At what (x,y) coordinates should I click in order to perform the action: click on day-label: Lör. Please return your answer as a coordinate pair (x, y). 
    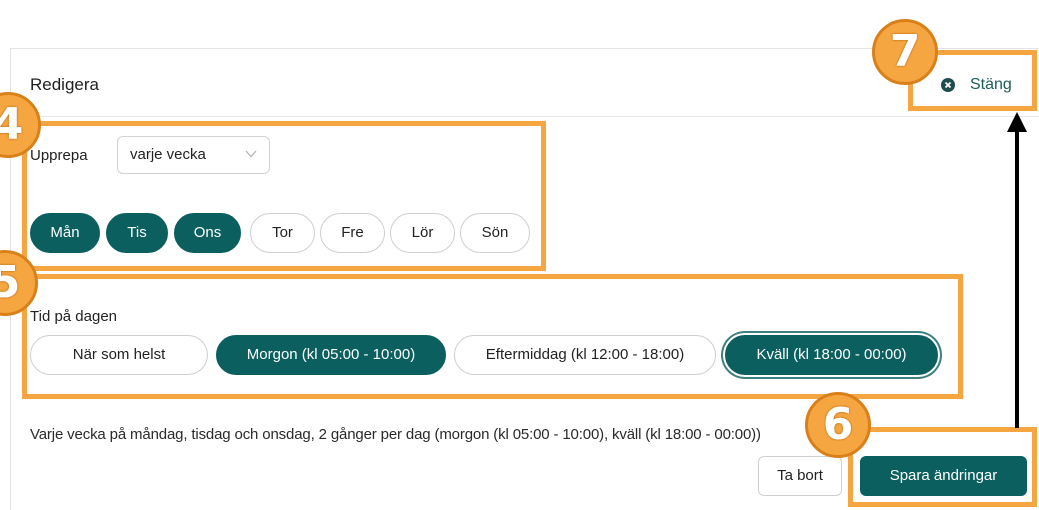
    Looking at the image, I should click on (422, 232).